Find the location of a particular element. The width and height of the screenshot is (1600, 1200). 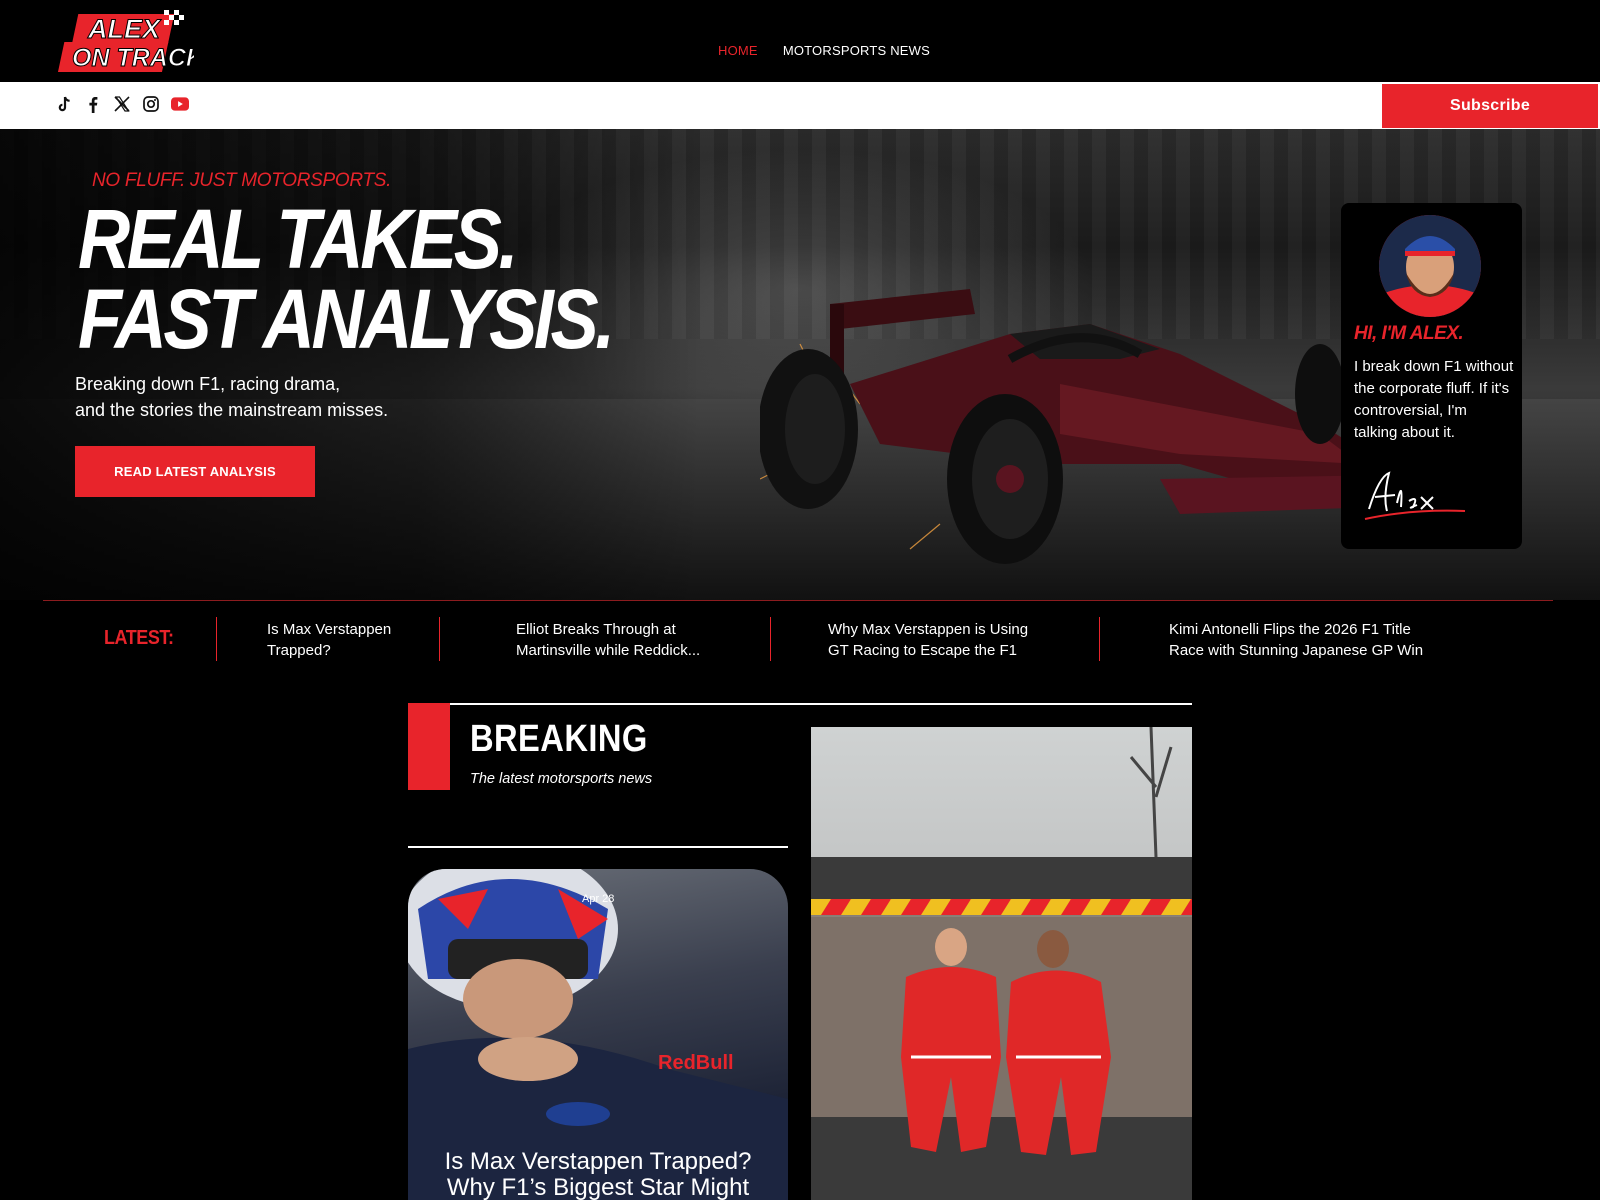

site-header: ALEX ON TRACK HOME MOTORSPORTS NEWS is located at coordinates (800, 41).